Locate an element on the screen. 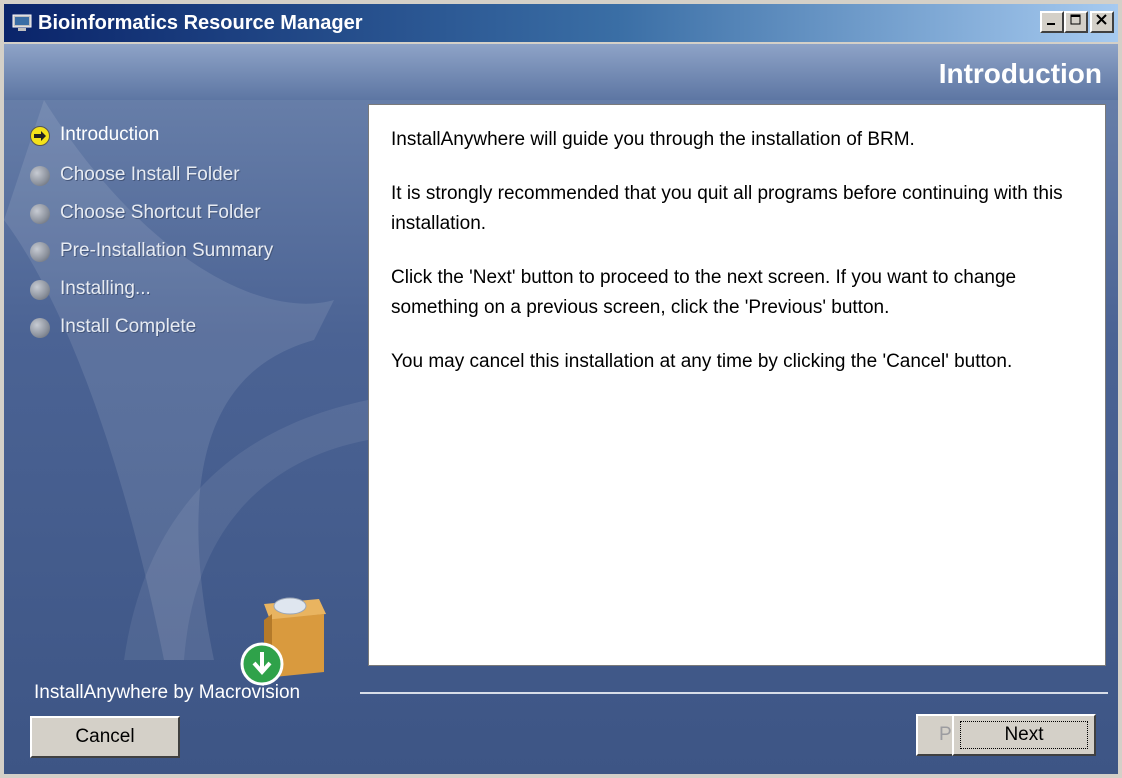  cancel-button: Cancel is located at coordinates (105, 737).